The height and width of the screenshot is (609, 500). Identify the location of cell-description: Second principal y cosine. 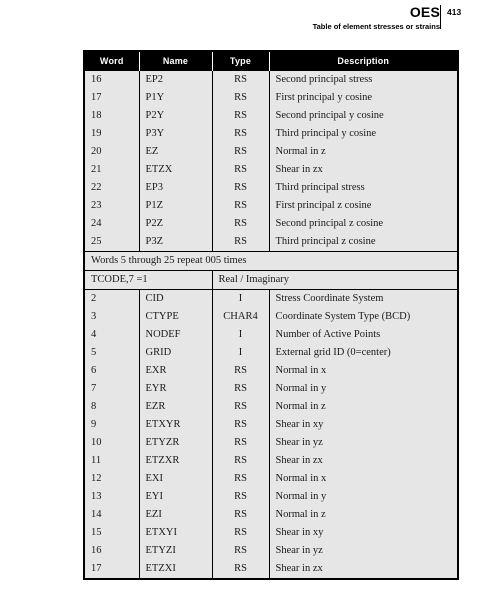
(329, 115).